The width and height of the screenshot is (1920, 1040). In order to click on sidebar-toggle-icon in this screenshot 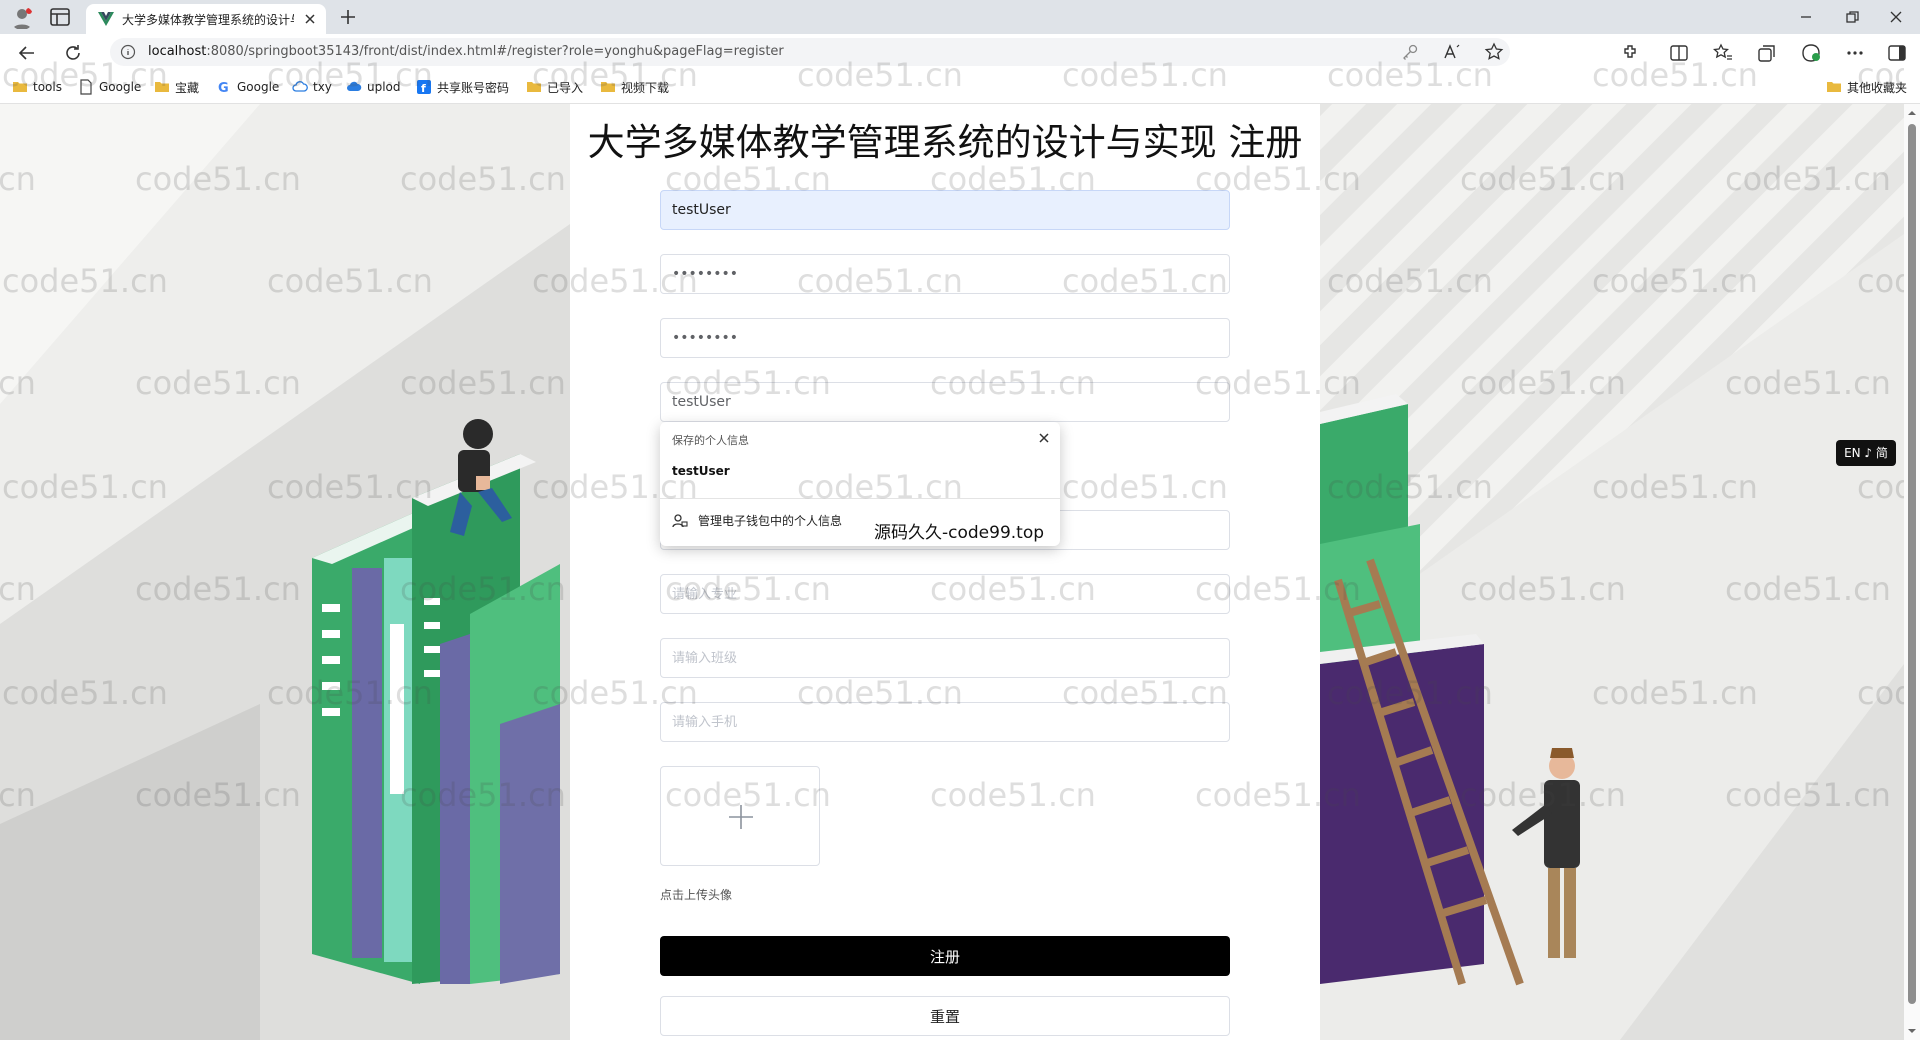, I will do `click(1897, 53)`.